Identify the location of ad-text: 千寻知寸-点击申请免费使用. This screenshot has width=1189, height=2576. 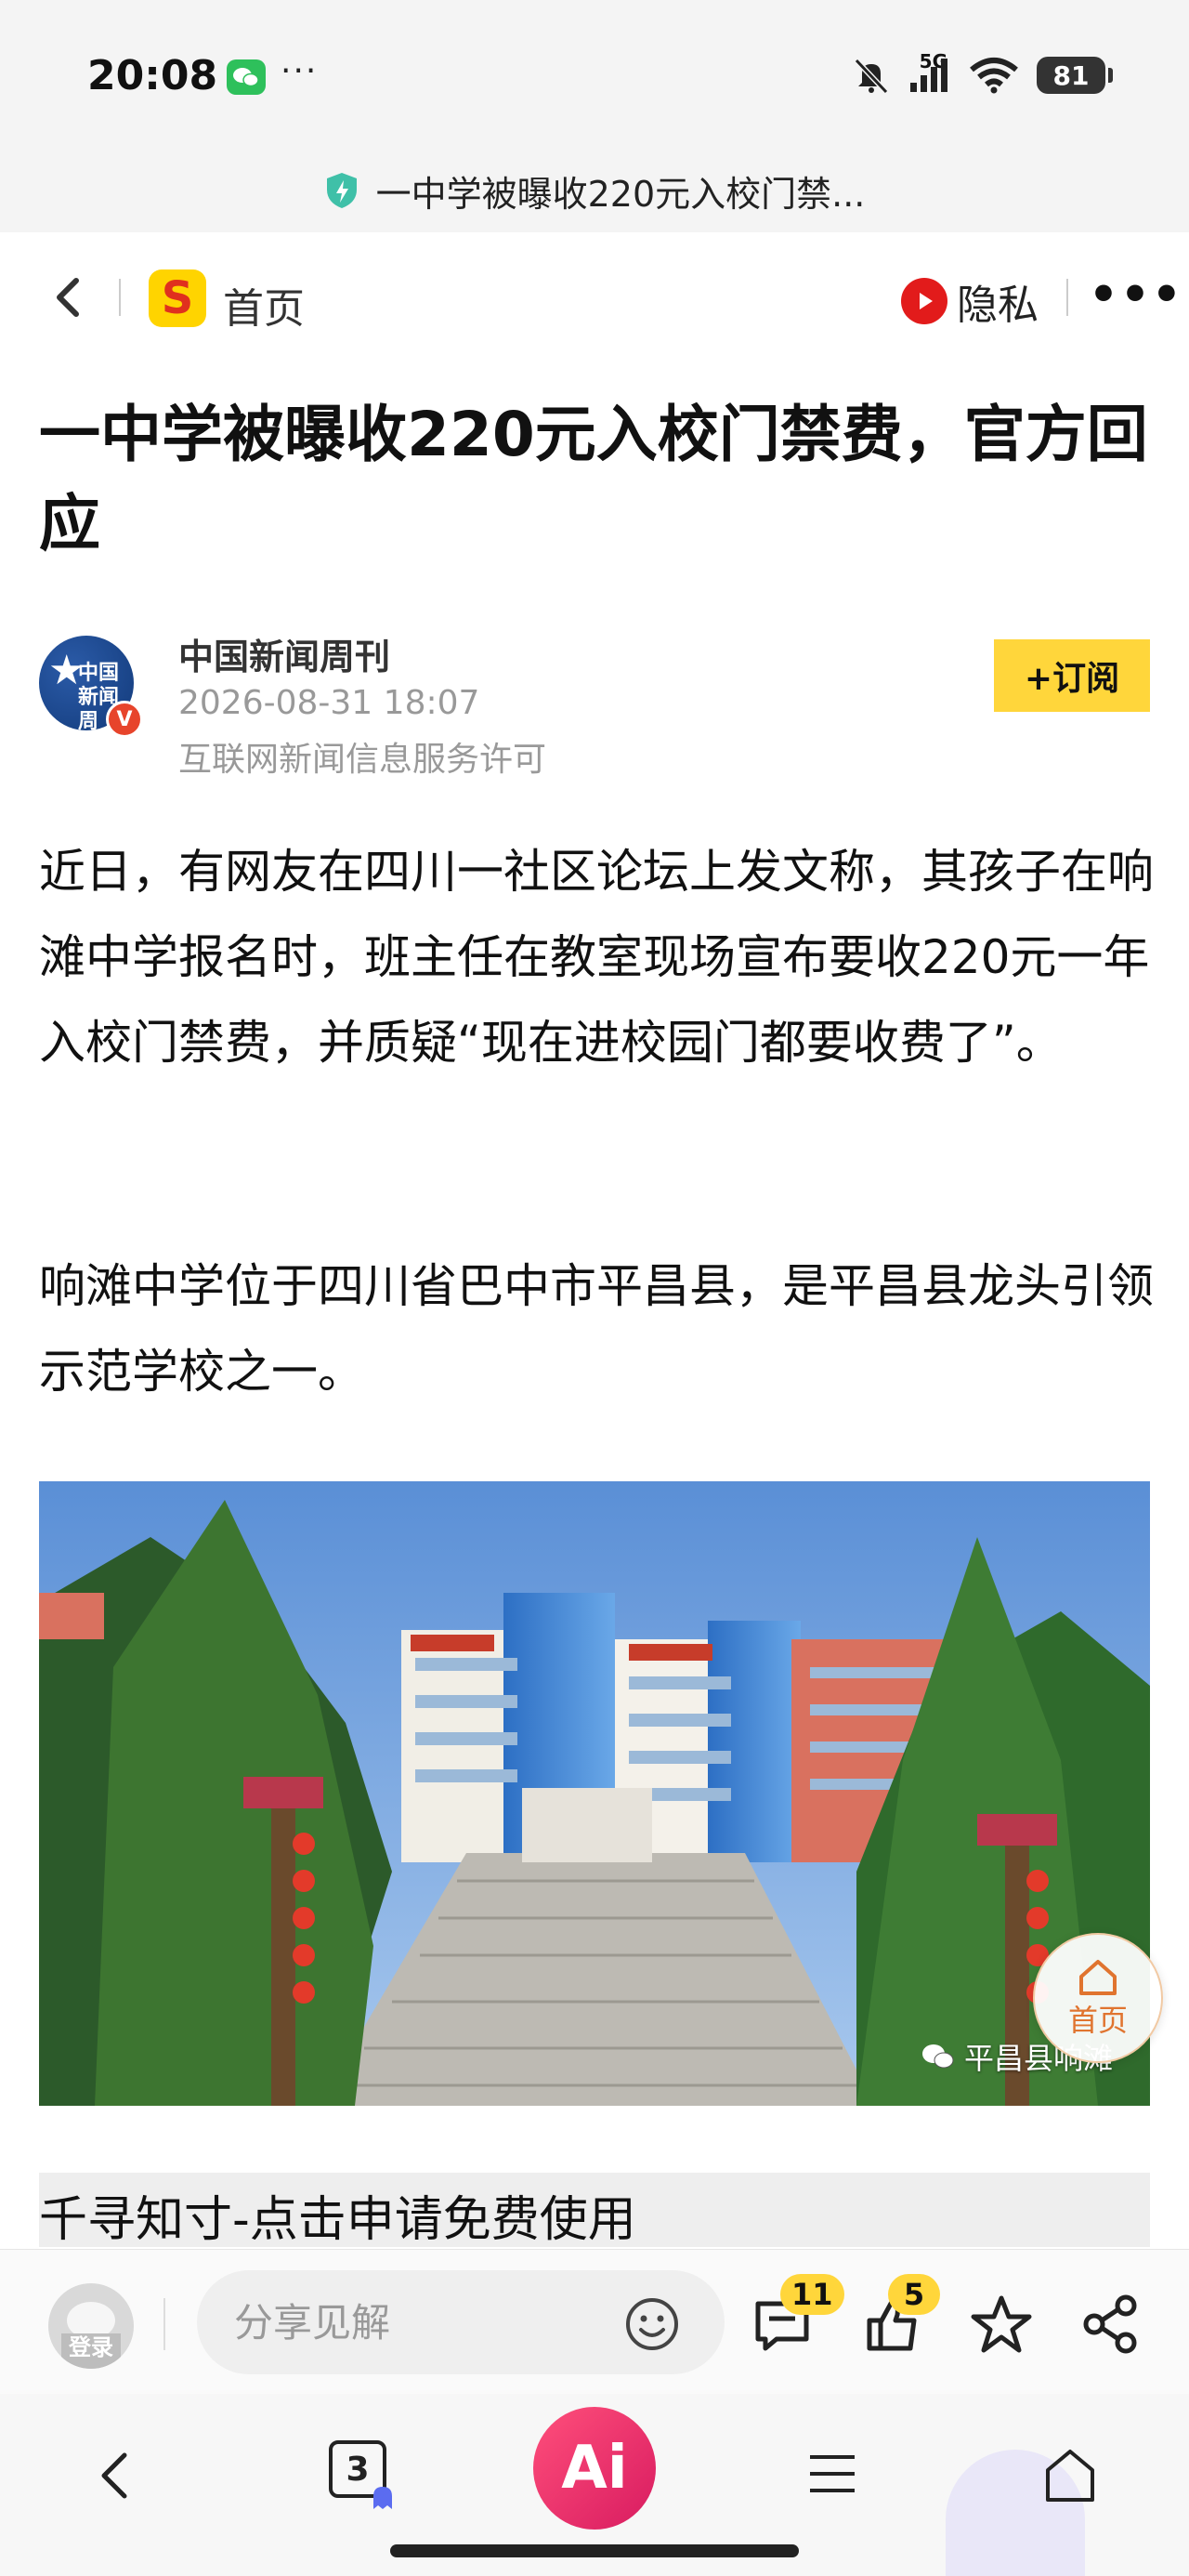
(338, 2220).